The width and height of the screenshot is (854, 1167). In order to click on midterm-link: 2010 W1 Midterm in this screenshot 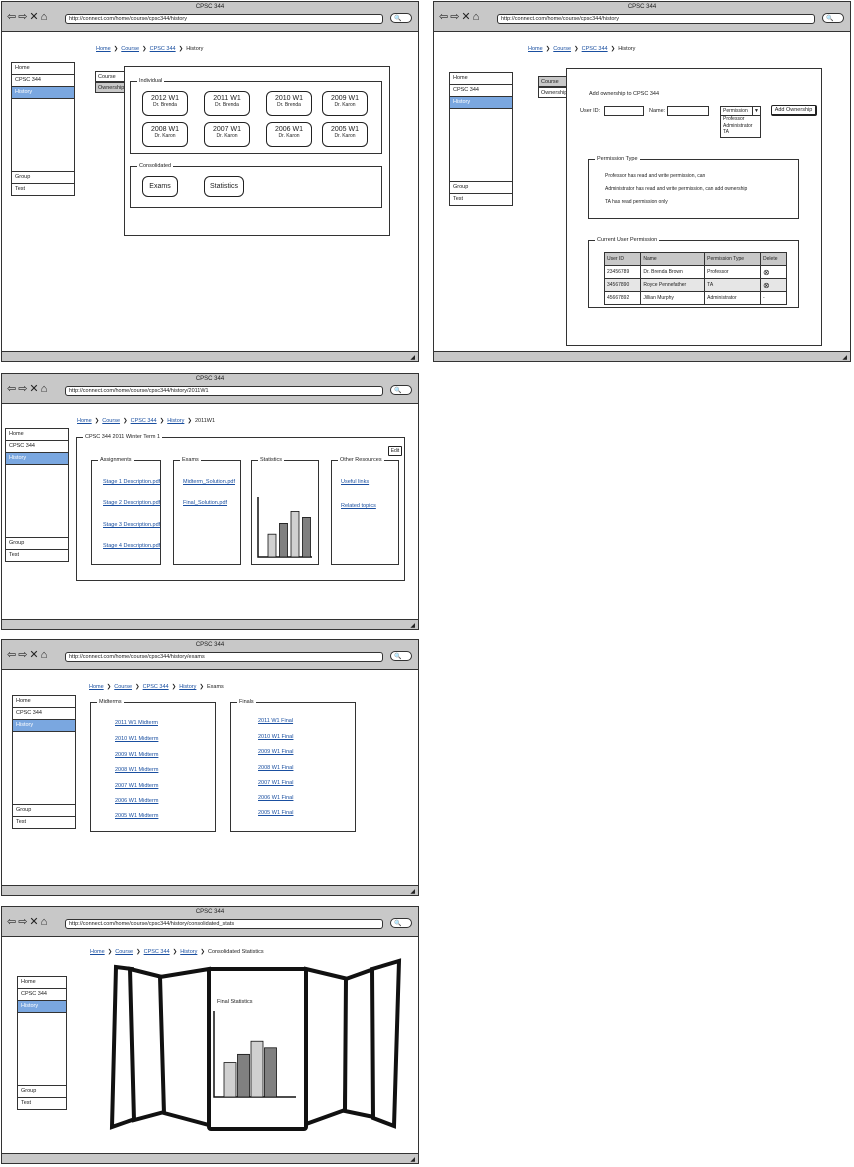, I will do `click(136, 739)`.